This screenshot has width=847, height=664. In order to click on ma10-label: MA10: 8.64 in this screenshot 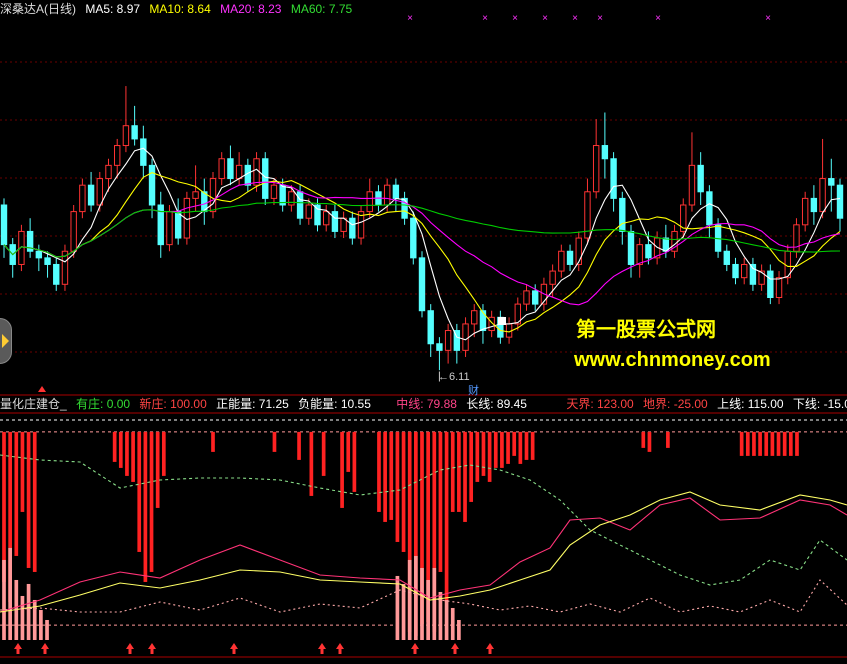, I will do `click(180, 9)`.